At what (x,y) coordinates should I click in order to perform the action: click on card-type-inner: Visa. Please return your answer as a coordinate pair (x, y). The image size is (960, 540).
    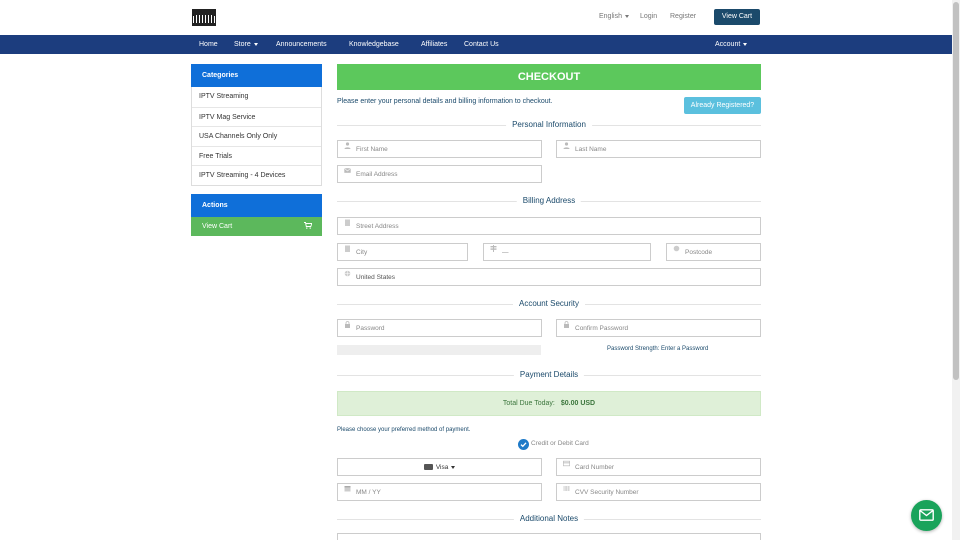
    Looking at the image, I should click on (440, 467).